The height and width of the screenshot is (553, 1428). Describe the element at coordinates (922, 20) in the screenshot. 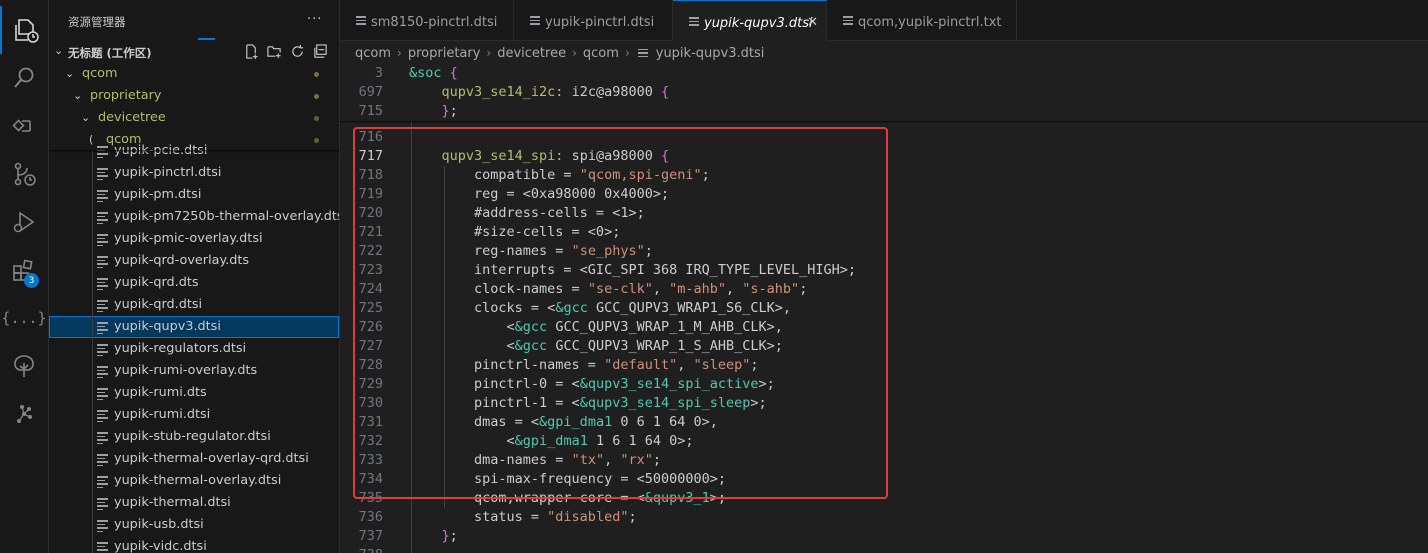

I see `tab-qcom-yupik-pinctrl-txt: qcom,yupik-pinctrl.txt` at that location.